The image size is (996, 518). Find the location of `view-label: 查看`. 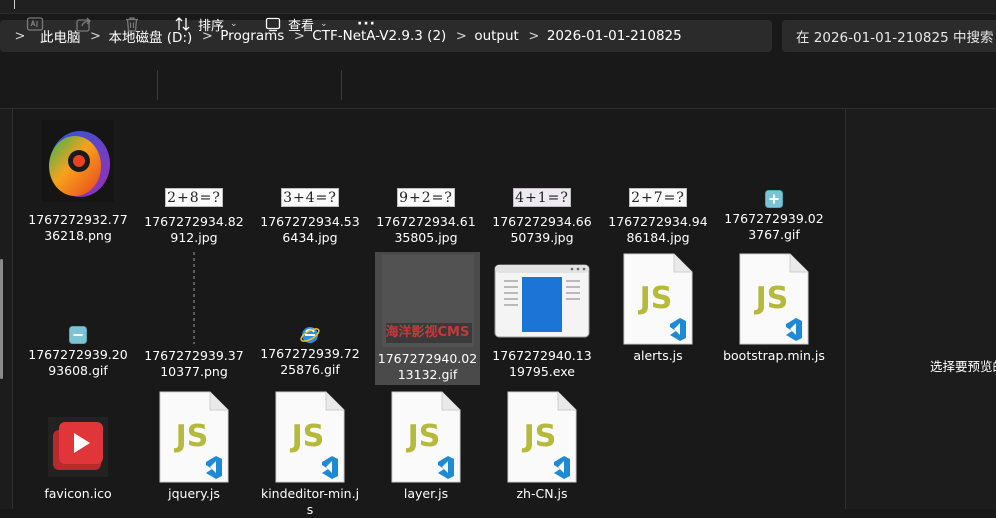

view-label: 查看 is located at coordinates (301, 24).